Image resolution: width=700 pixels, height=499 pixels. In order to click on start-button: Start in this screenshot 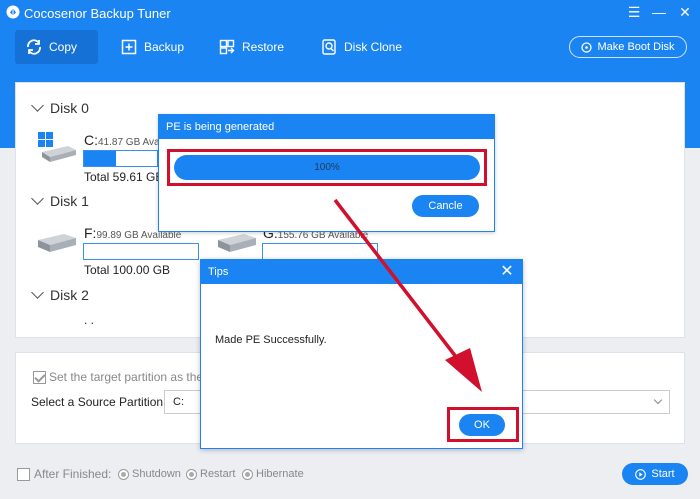, I will do `click(655, 474)`.